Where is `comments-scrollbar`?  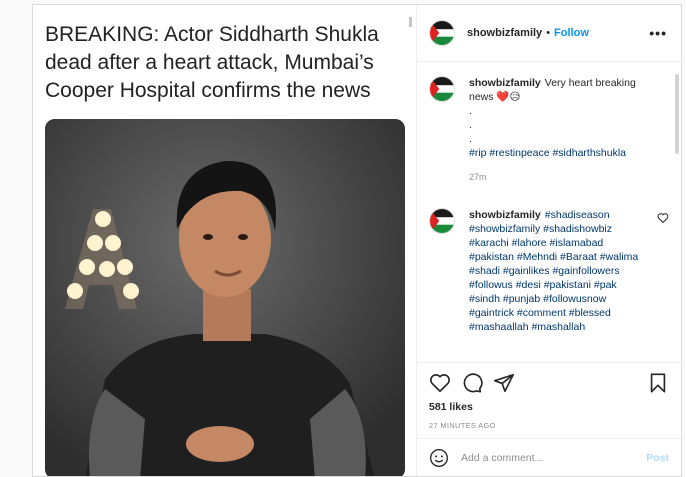
comments-scrollbar is located at coordinates (677, 114).